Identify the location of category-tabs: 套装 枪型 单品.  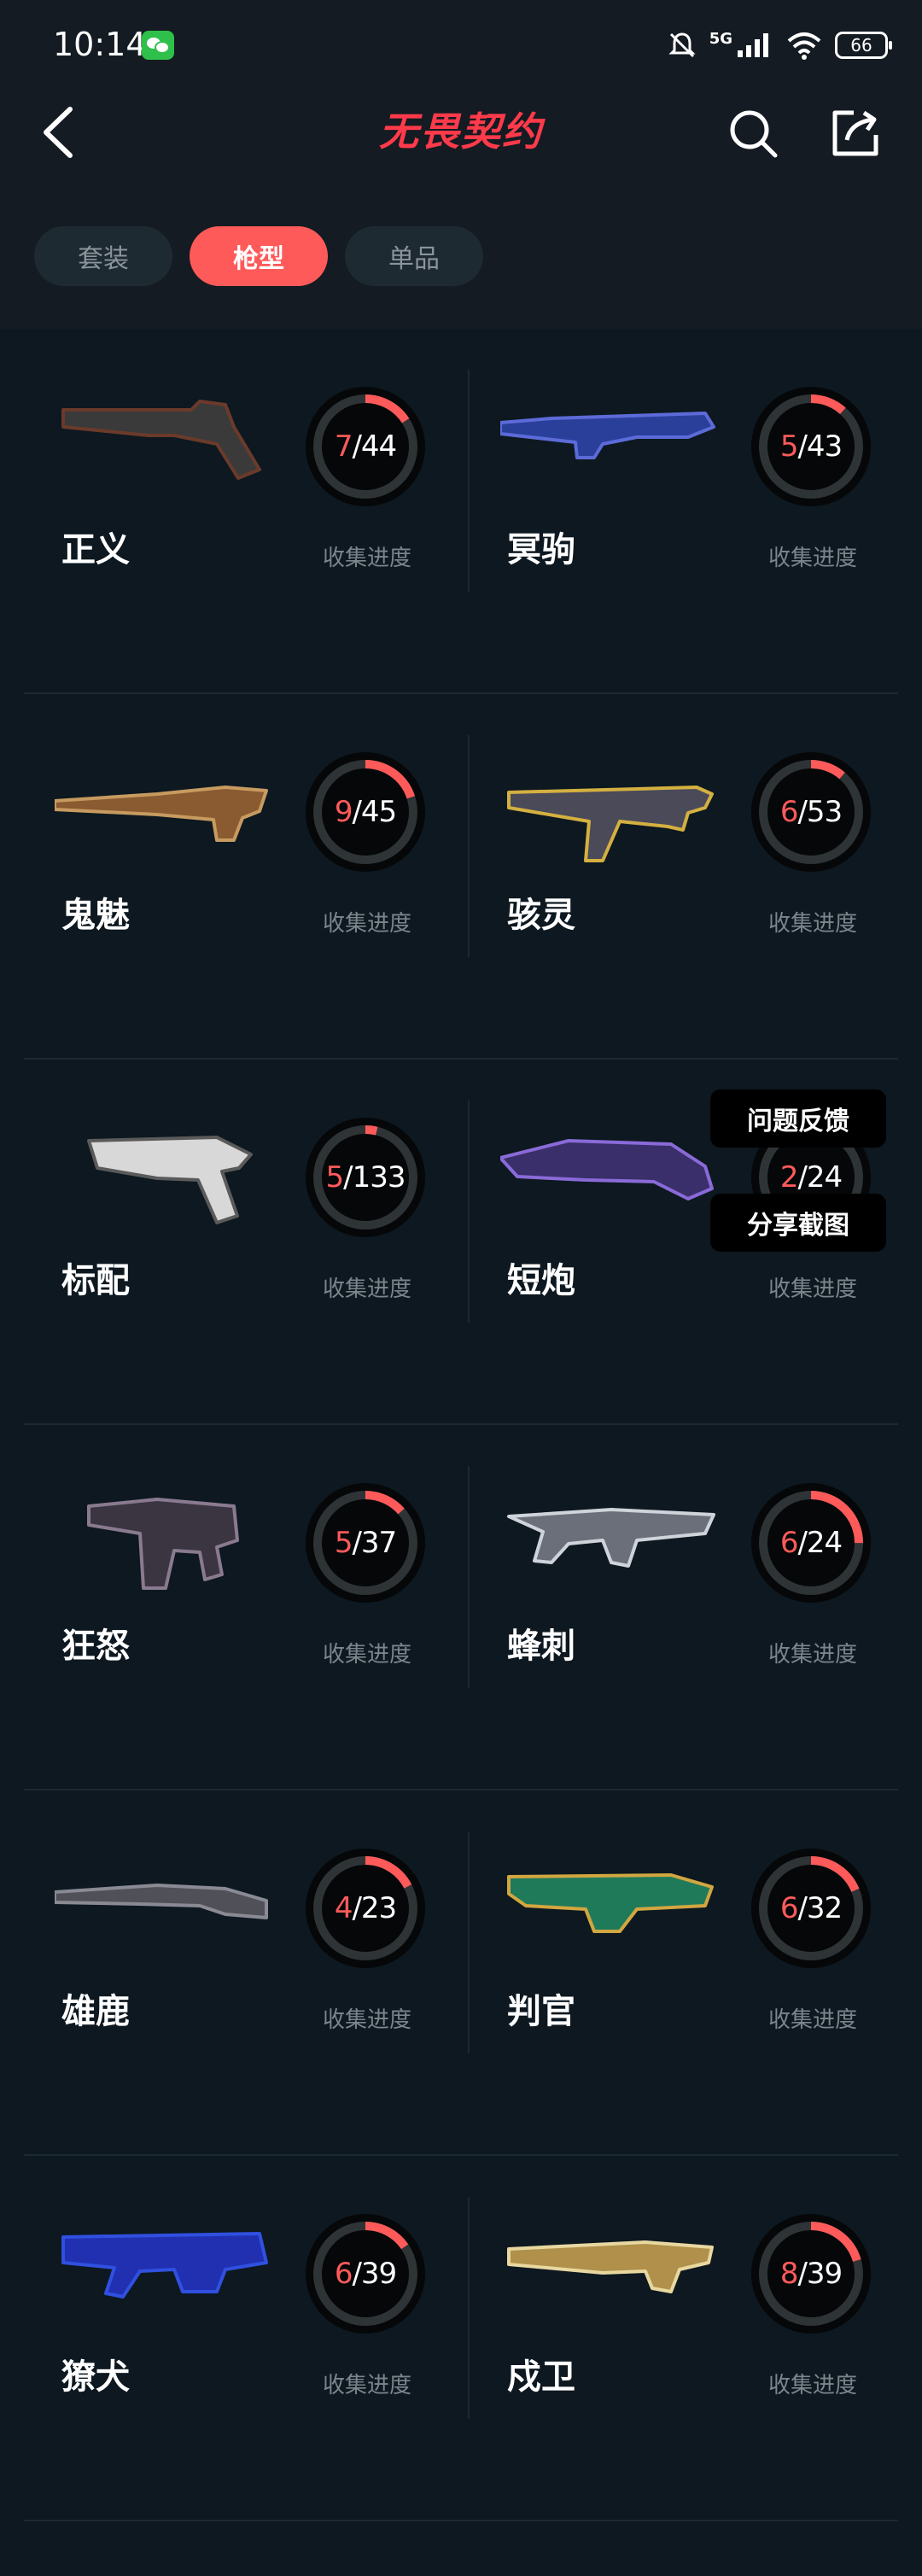
(259, 256).